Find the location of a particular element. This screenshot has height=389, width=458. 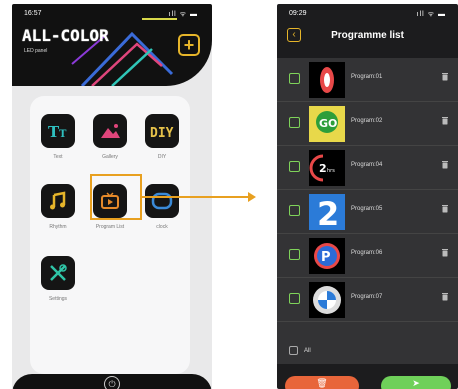

app-gallery: Gallery is located at coordinates (110, 137).